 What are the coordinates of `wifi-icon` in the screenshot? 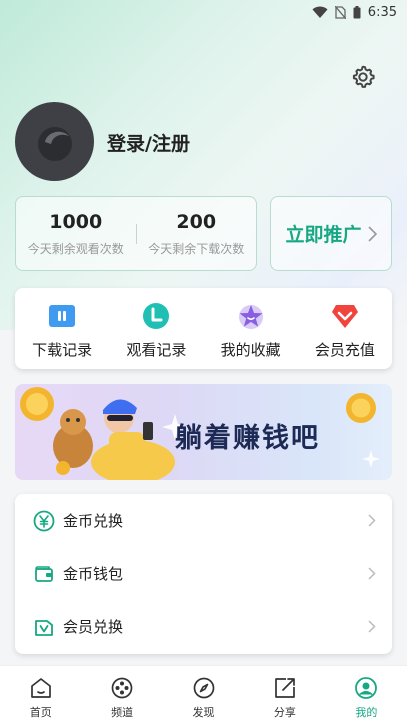 It's located at (320, 12).